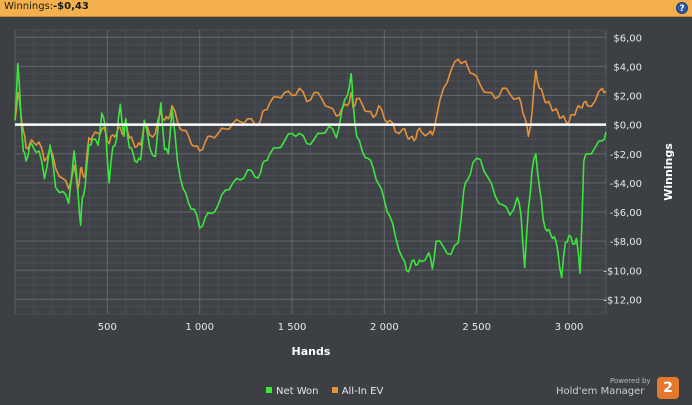 This screenshot has width=692, height=405. What do you see at coordinates (362, 391) in the screenshot?
I see `legend-label-all-in-ev: All-In EV` at bounding box center [362, 391].